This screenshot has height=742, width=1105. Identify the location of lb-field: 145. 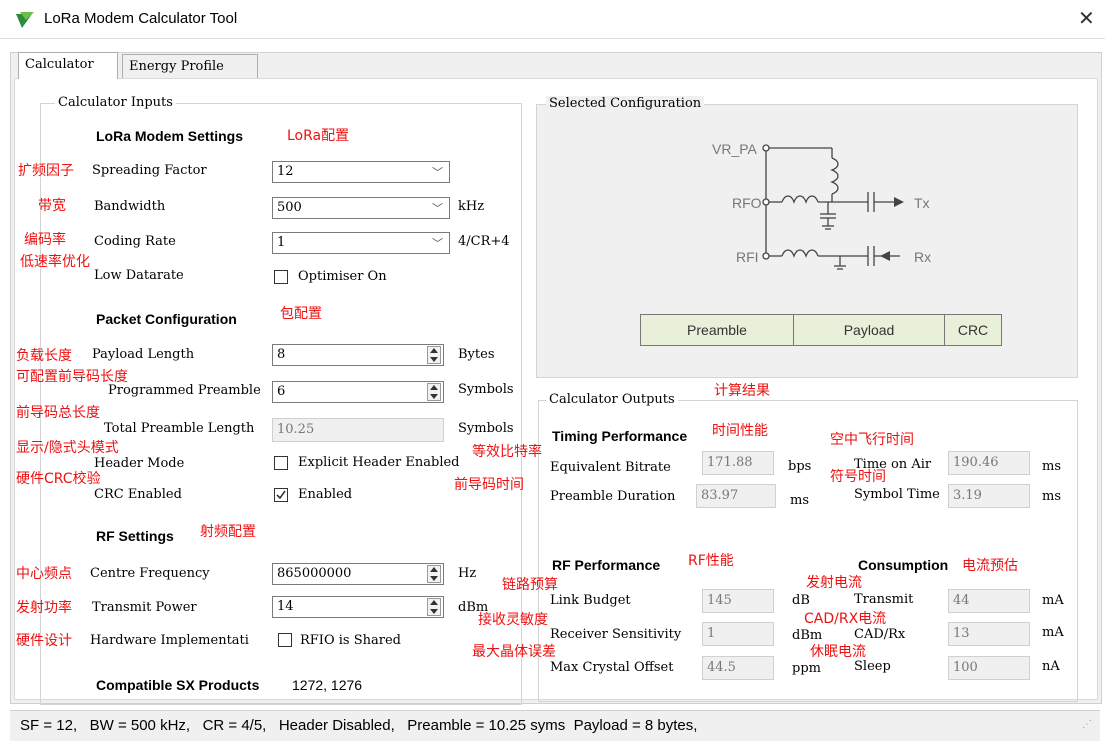
(738, 601).